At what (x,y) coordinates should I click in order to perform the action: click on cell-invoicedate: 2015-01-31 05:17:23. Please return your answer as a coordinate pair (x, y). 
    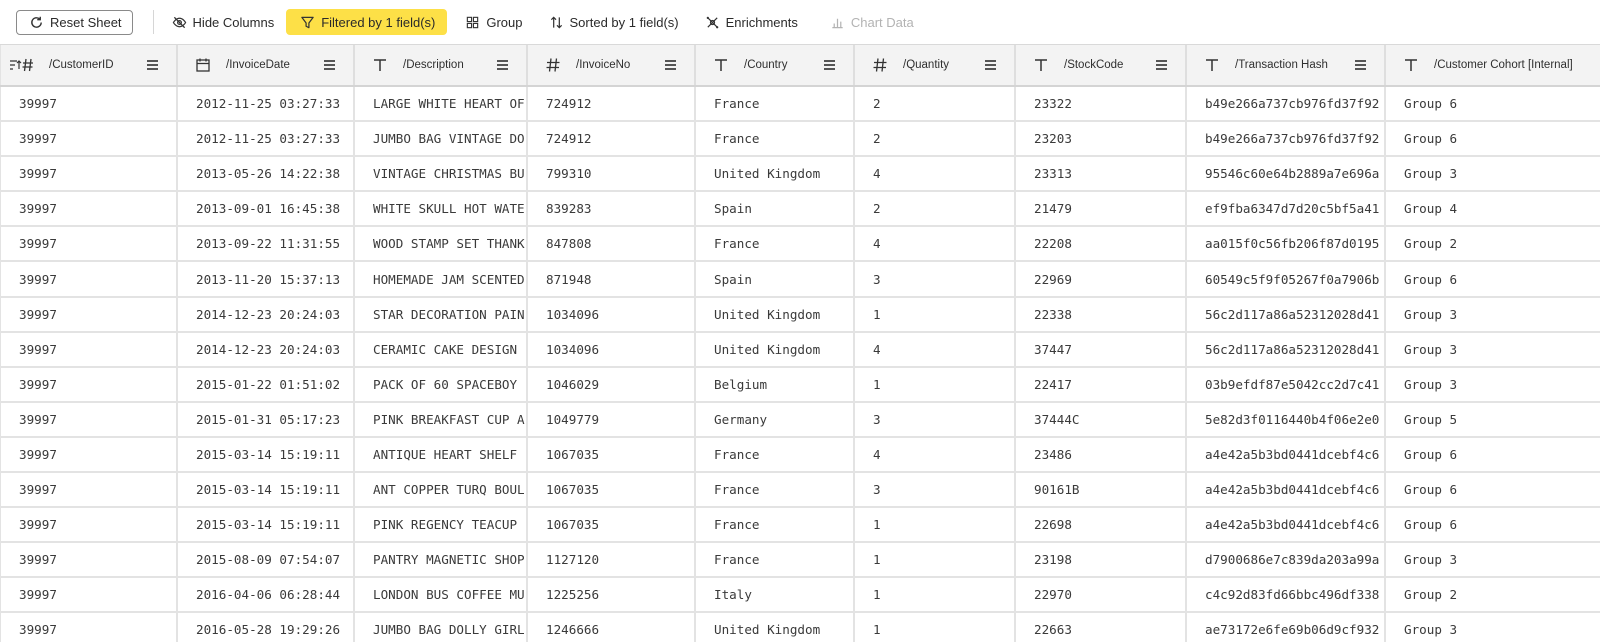
    Looking at the image, I should click on (266, 419).